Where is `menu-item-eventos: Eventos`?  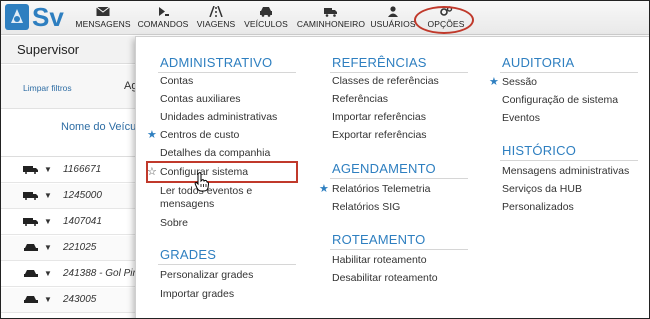 menu-item-eventos: Eventos is located at coordinates (521, 118).